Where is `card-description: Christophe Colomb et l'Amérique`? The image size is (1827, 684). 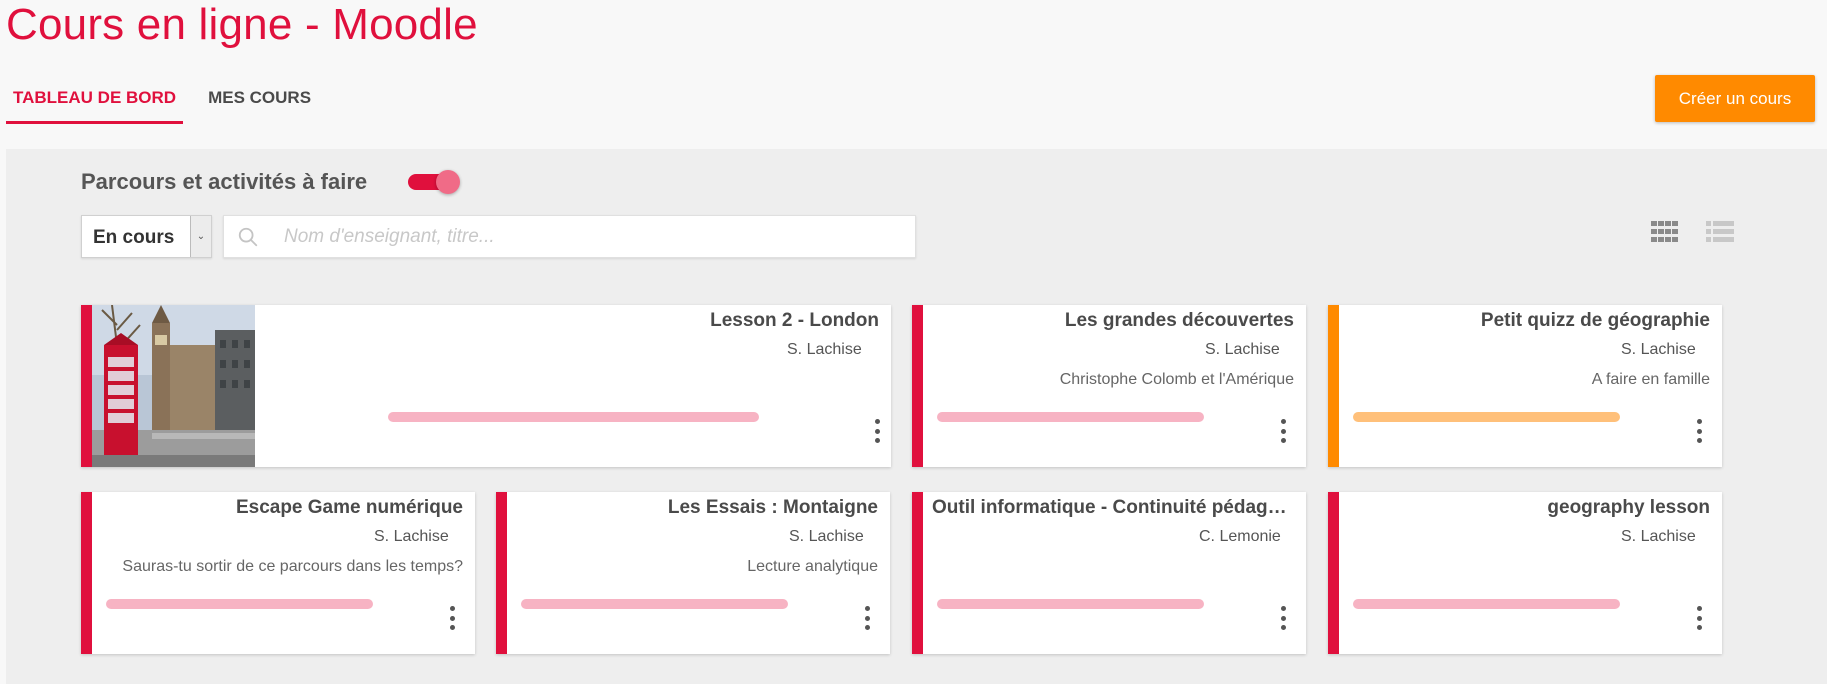
card-description: Christophe Colomb et l'Amérique is located at coordinates (1176, 379).